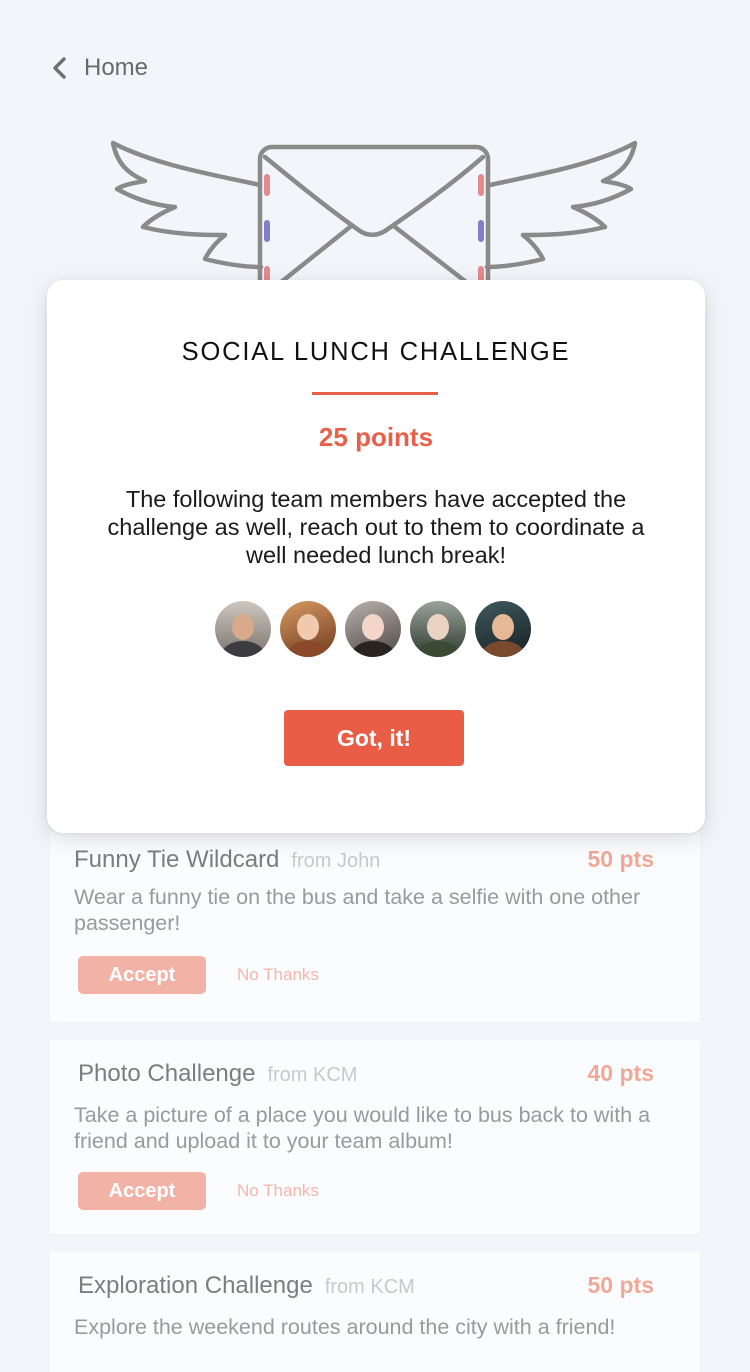 This screenshot has height=1372, width=750. Describe the element at coordinates (177, 859) in the screenshot. I see `challenge-title: Funny Tie Wildcard` at that location.